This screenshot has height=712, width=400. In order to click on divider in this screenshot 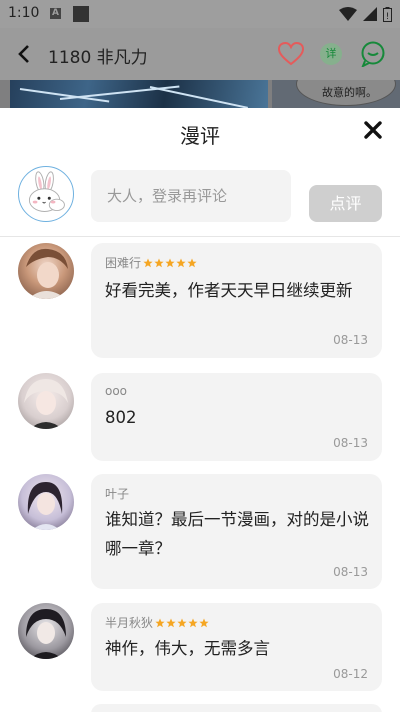, I will do `click(200, 236)`.